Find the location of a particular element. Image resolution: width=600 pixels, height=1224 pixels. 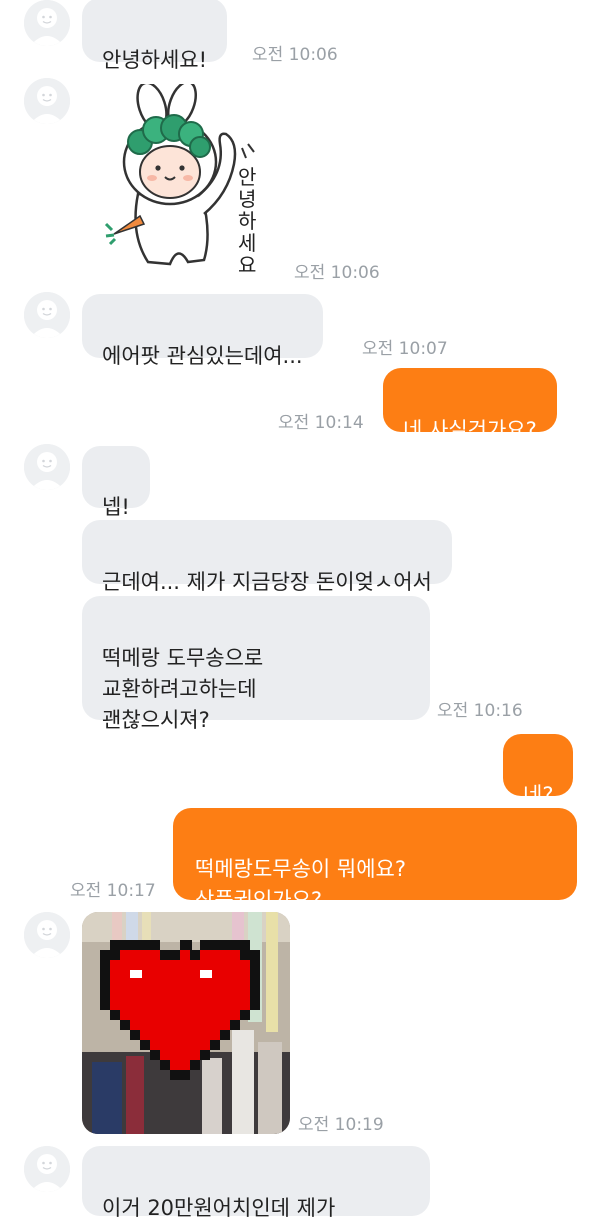

message-timestamp: 오전 10:14 is located at coordinates (321, 423).